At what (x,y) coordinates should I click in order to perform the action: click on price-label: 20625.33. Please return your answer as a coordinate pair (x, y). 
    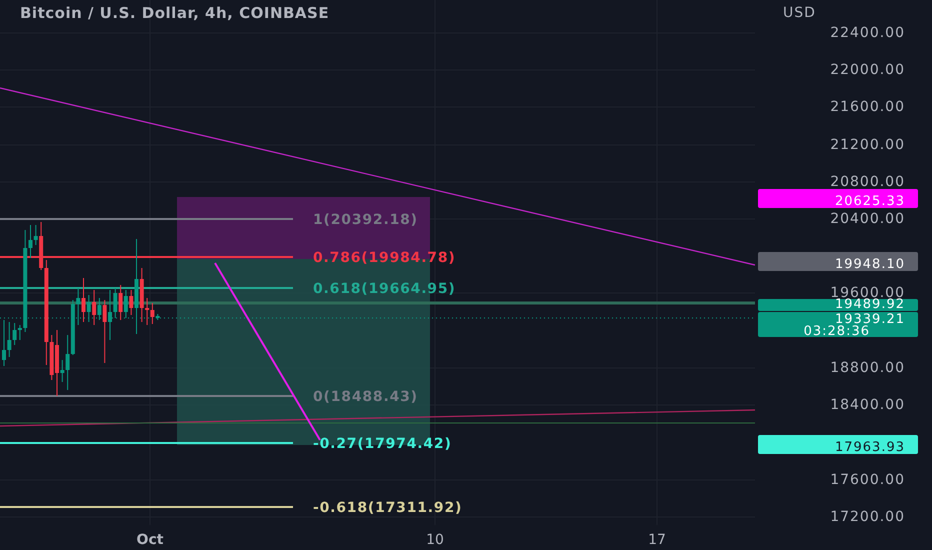
    Looking at the image, I should click on (838, 199).